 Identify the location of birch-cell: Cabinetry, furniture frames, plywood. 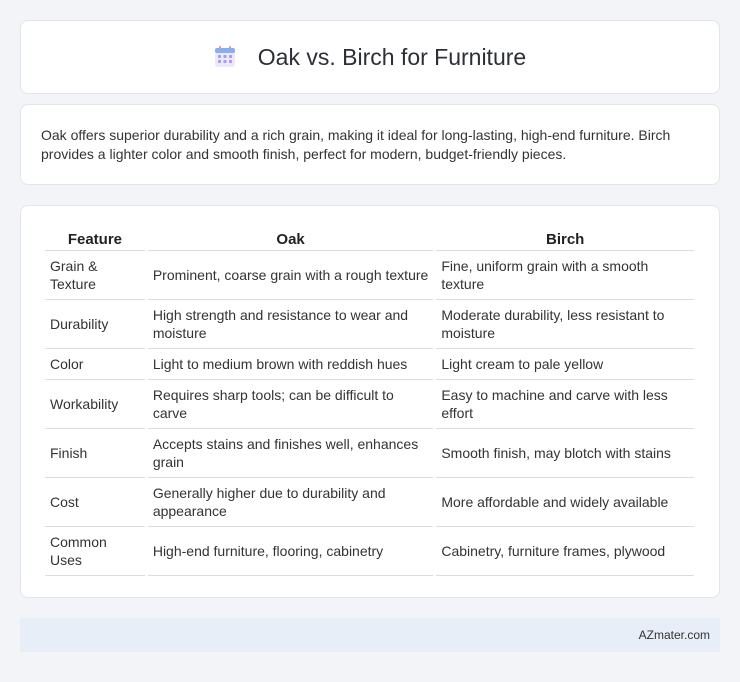
(565, 551).